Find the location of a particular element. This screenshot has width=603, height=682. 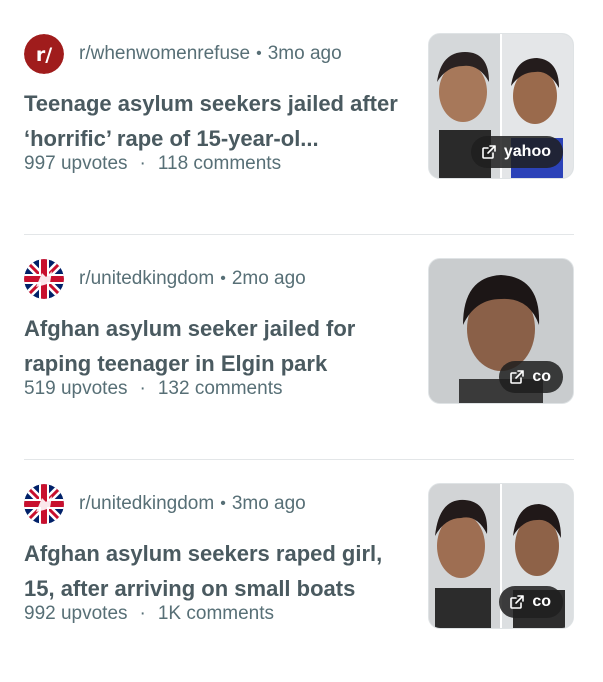

post-stats: 992 upvotes · 1K comments is located at coordinates (149, 614).